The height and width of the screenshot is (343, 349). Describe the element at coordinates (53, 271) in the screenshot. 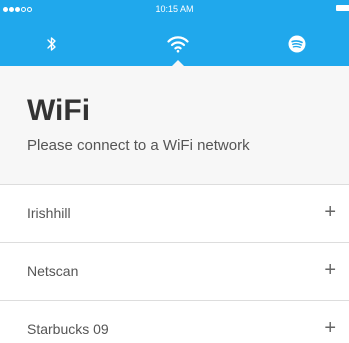

I see `network-name: Netscan` at that location.